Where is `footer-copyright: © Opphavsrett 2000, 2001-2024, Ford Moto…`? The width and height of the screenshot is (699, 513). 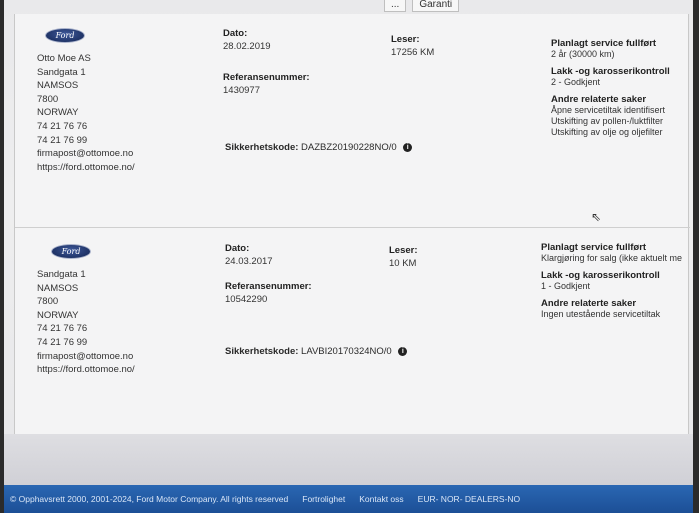
footer-copyright: © Opphavsrett 2000, 2001-2024, Ford Moto… is located at coordinates (149, 499).